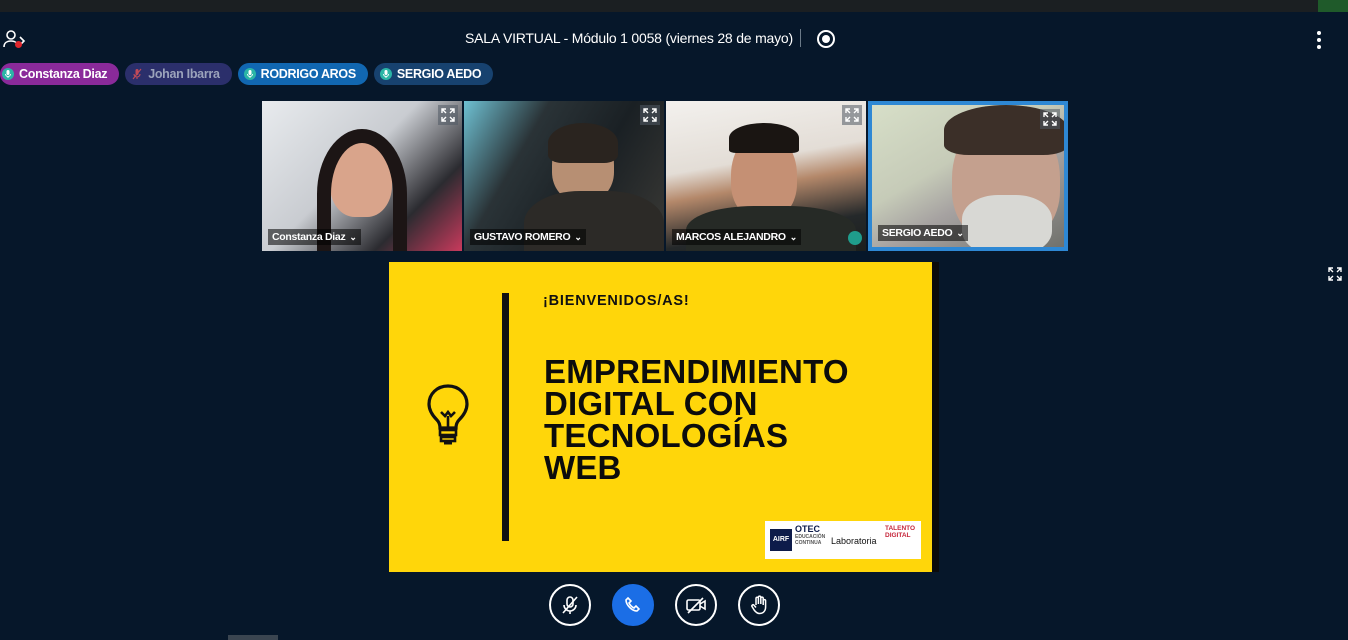  I want to click on laboratoria-logo: Laboratoria, so click(854, 541).